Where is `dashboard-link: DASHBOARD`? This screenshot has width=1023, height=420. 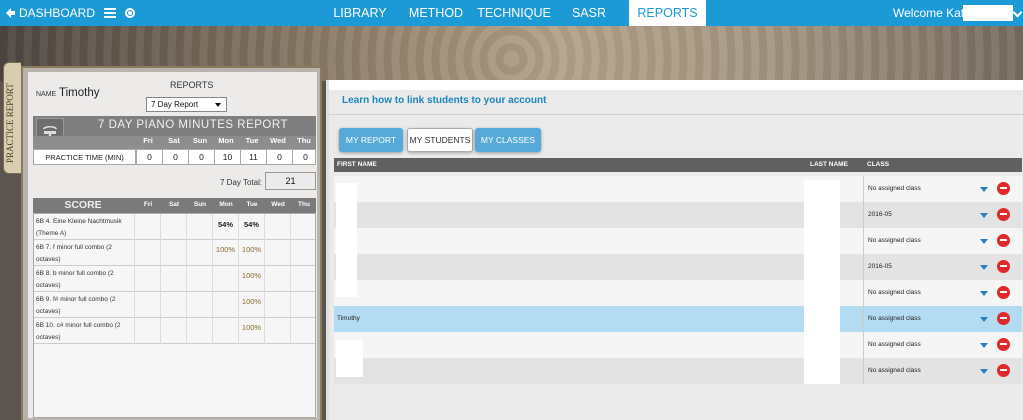
dashboard-link: DASHBOARD is located at coordinates (50, 13).